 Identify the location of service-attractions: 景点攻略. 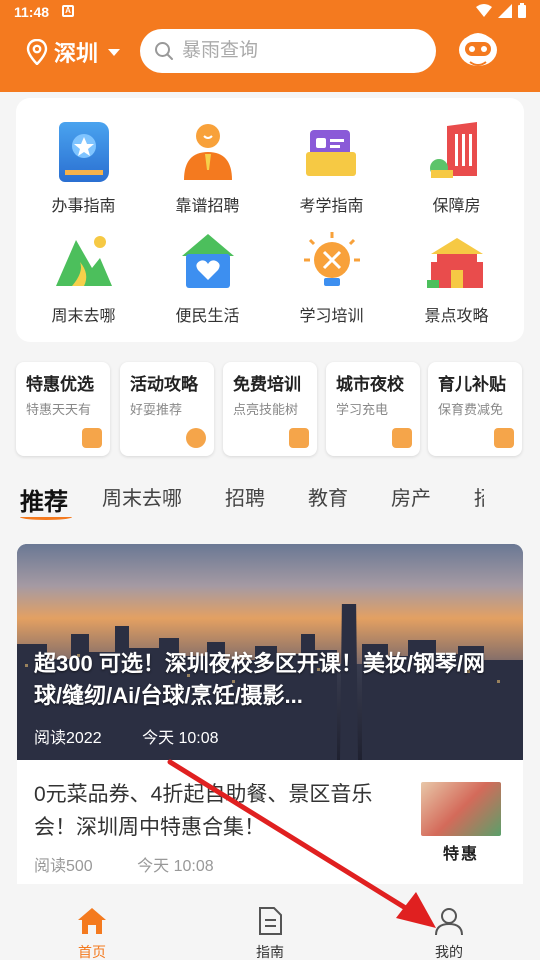
(456, 279).